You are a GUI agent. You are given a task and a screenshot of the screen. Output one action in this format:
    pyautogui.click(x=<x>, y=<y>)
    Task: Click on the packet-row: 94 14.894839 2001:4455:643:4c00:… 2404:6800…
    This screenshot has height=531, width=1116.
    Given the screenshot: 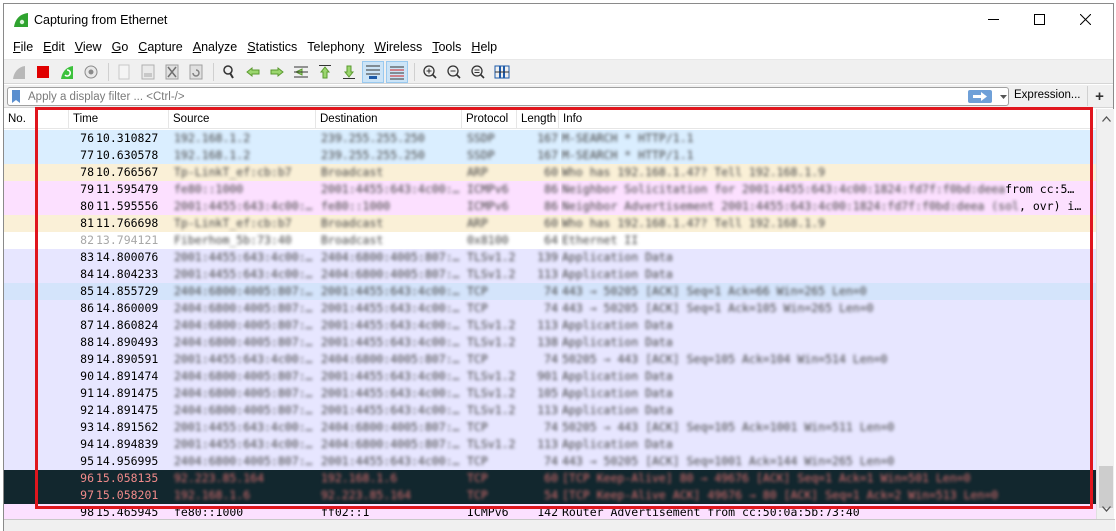 What is the action you would take?
    pyautogui.click(x=550, y=444)
    